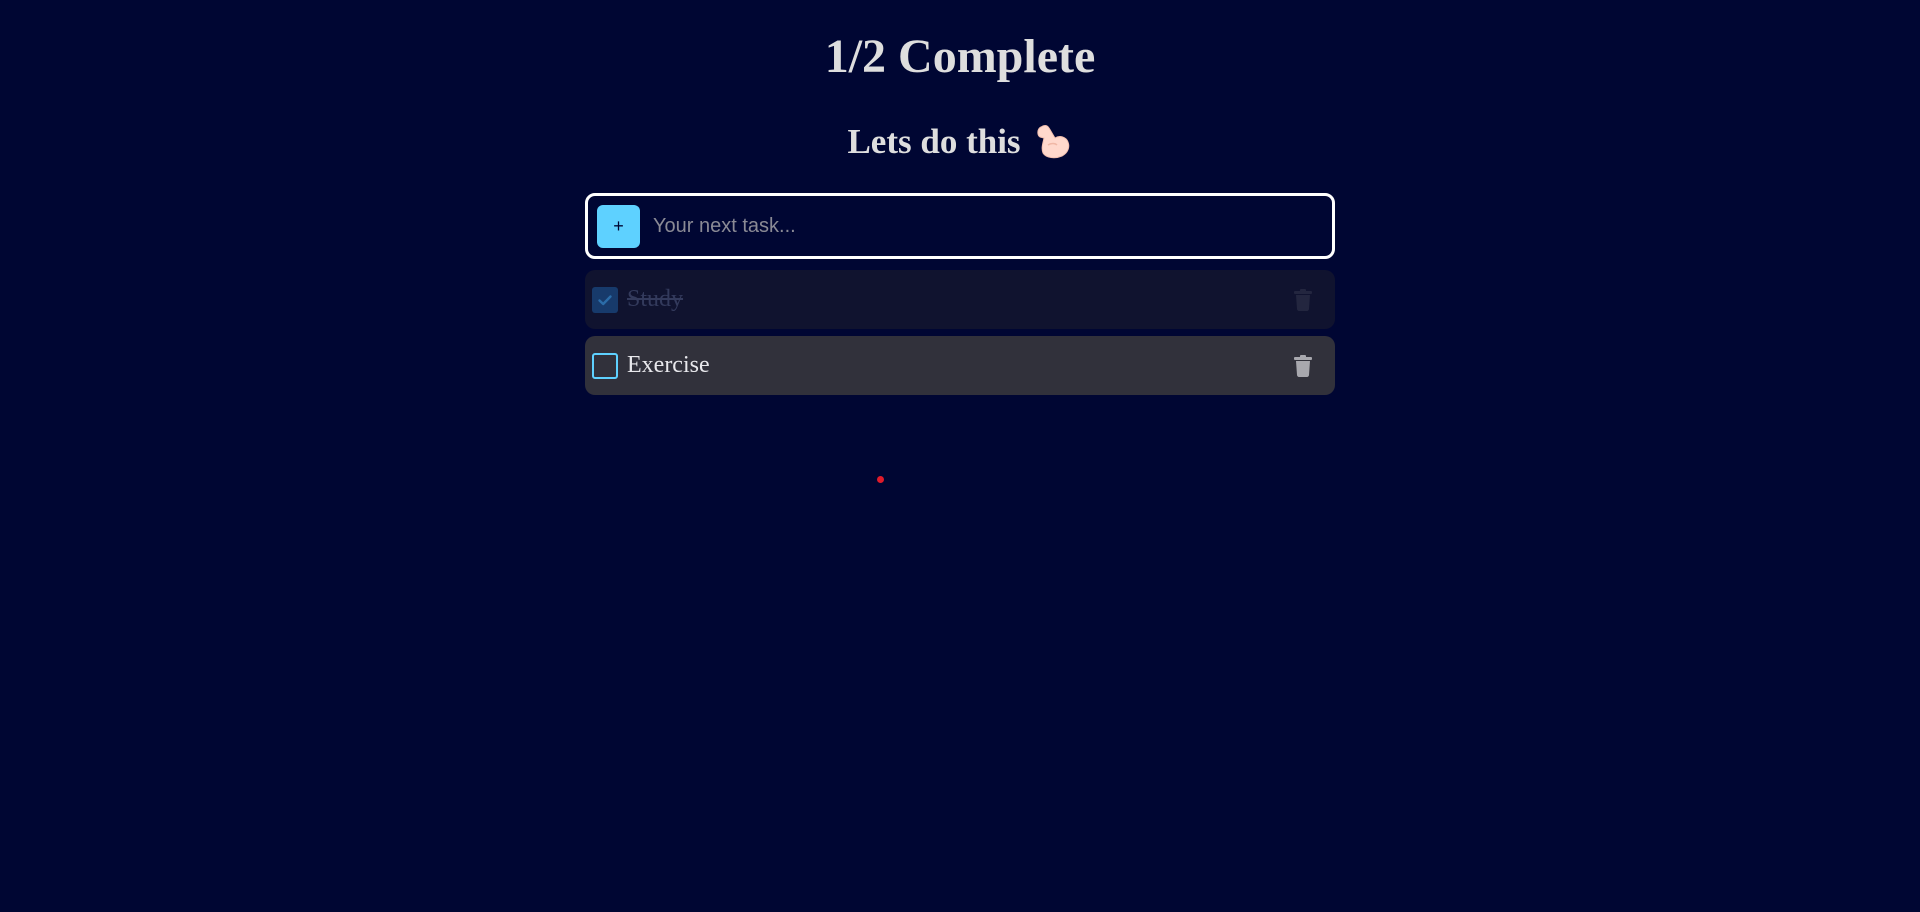 Image resolution: width=1920 pixels, height=912 pixels. I want to click on flexed-biceps-icon, so click(1053, 141).